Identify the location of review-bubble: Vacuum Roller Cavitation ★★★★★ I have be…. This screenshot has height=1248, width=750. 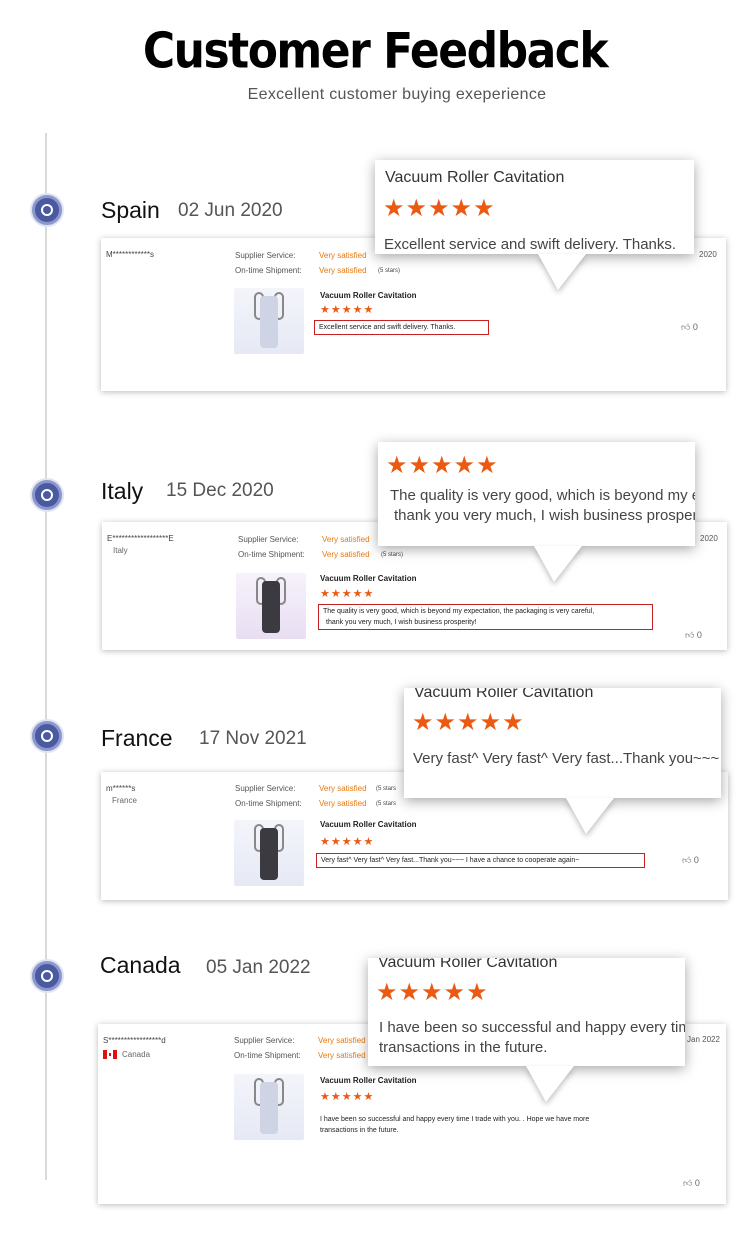
(526, 1012).